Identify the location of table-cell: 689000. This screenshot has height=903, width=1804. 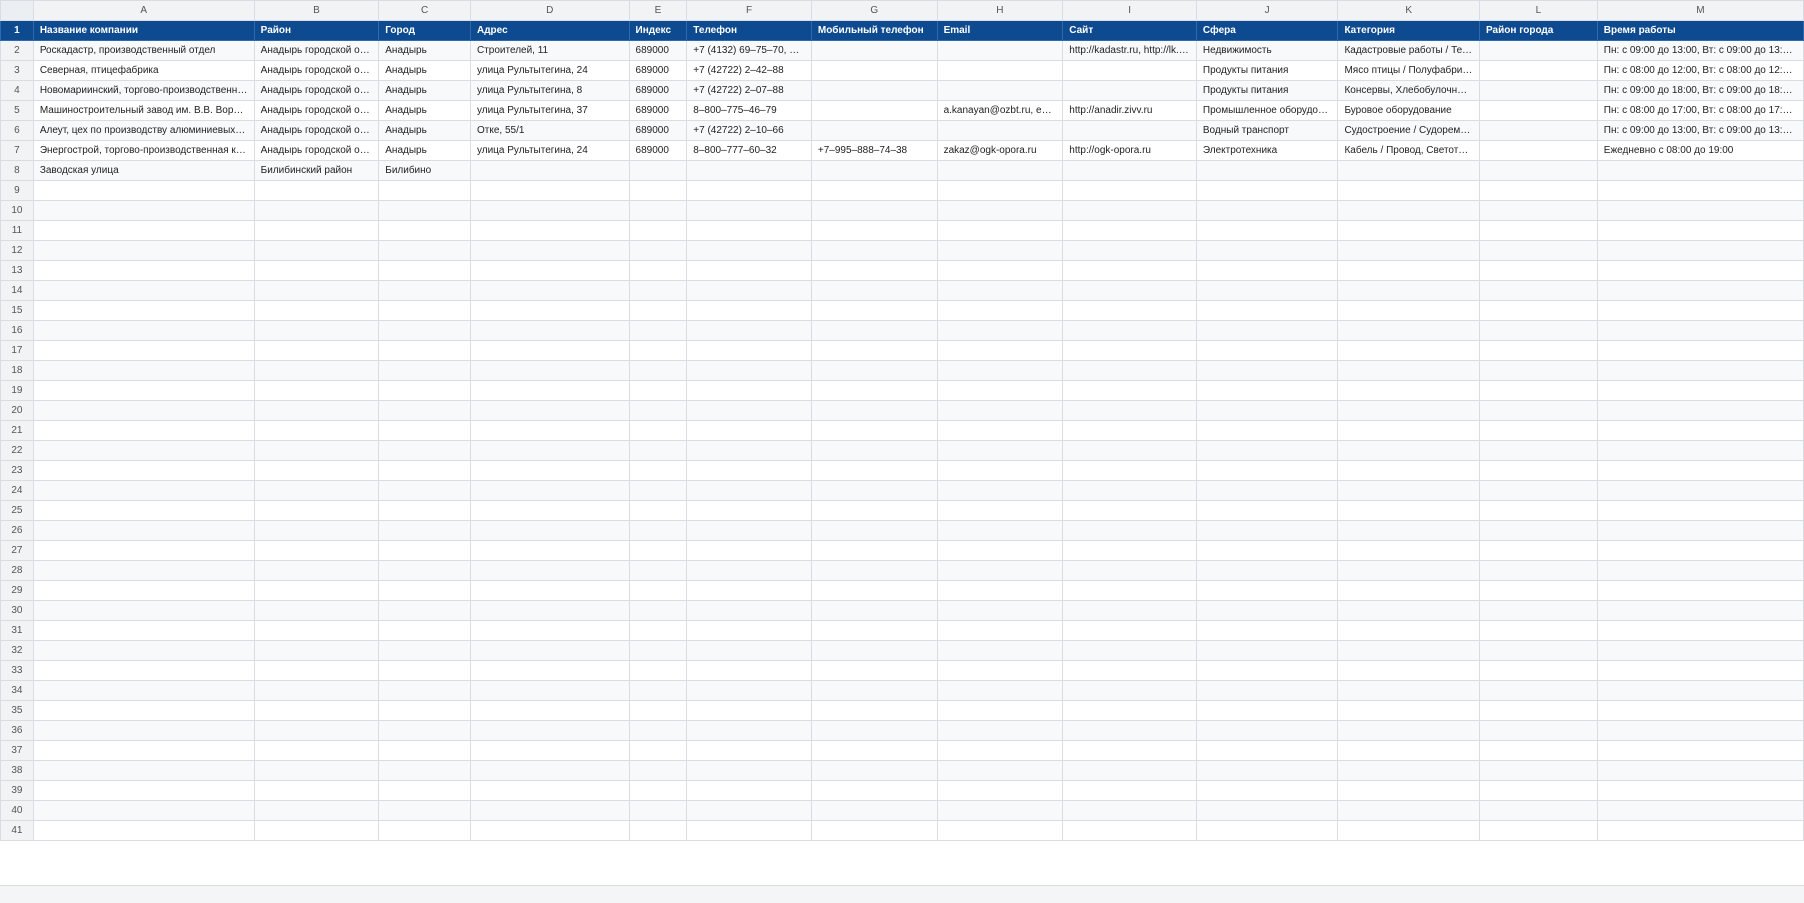
(658, 150).